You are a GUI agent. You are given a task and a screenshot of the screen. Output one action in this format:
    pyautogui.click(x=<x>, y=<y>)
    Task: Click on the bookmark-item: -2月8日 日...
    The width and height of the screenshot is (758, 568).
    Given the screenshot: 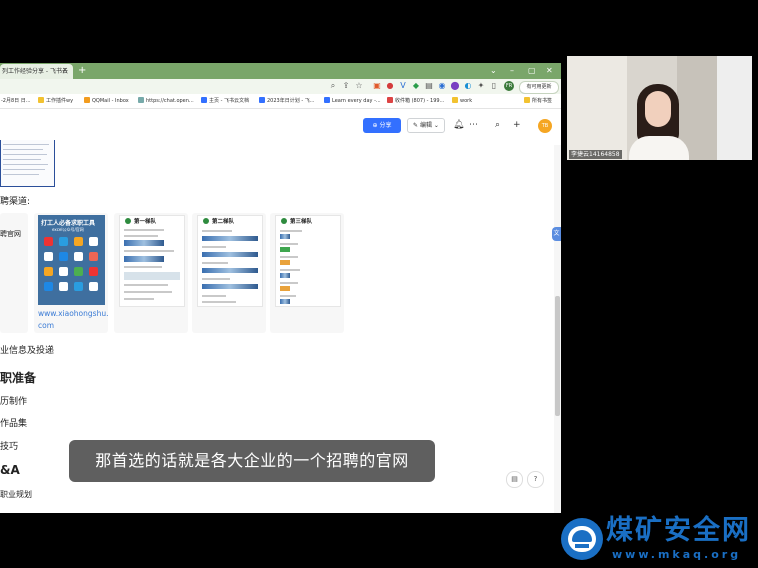 What is the action you would take?
    pyautogui.click(x=16, y=101)
    